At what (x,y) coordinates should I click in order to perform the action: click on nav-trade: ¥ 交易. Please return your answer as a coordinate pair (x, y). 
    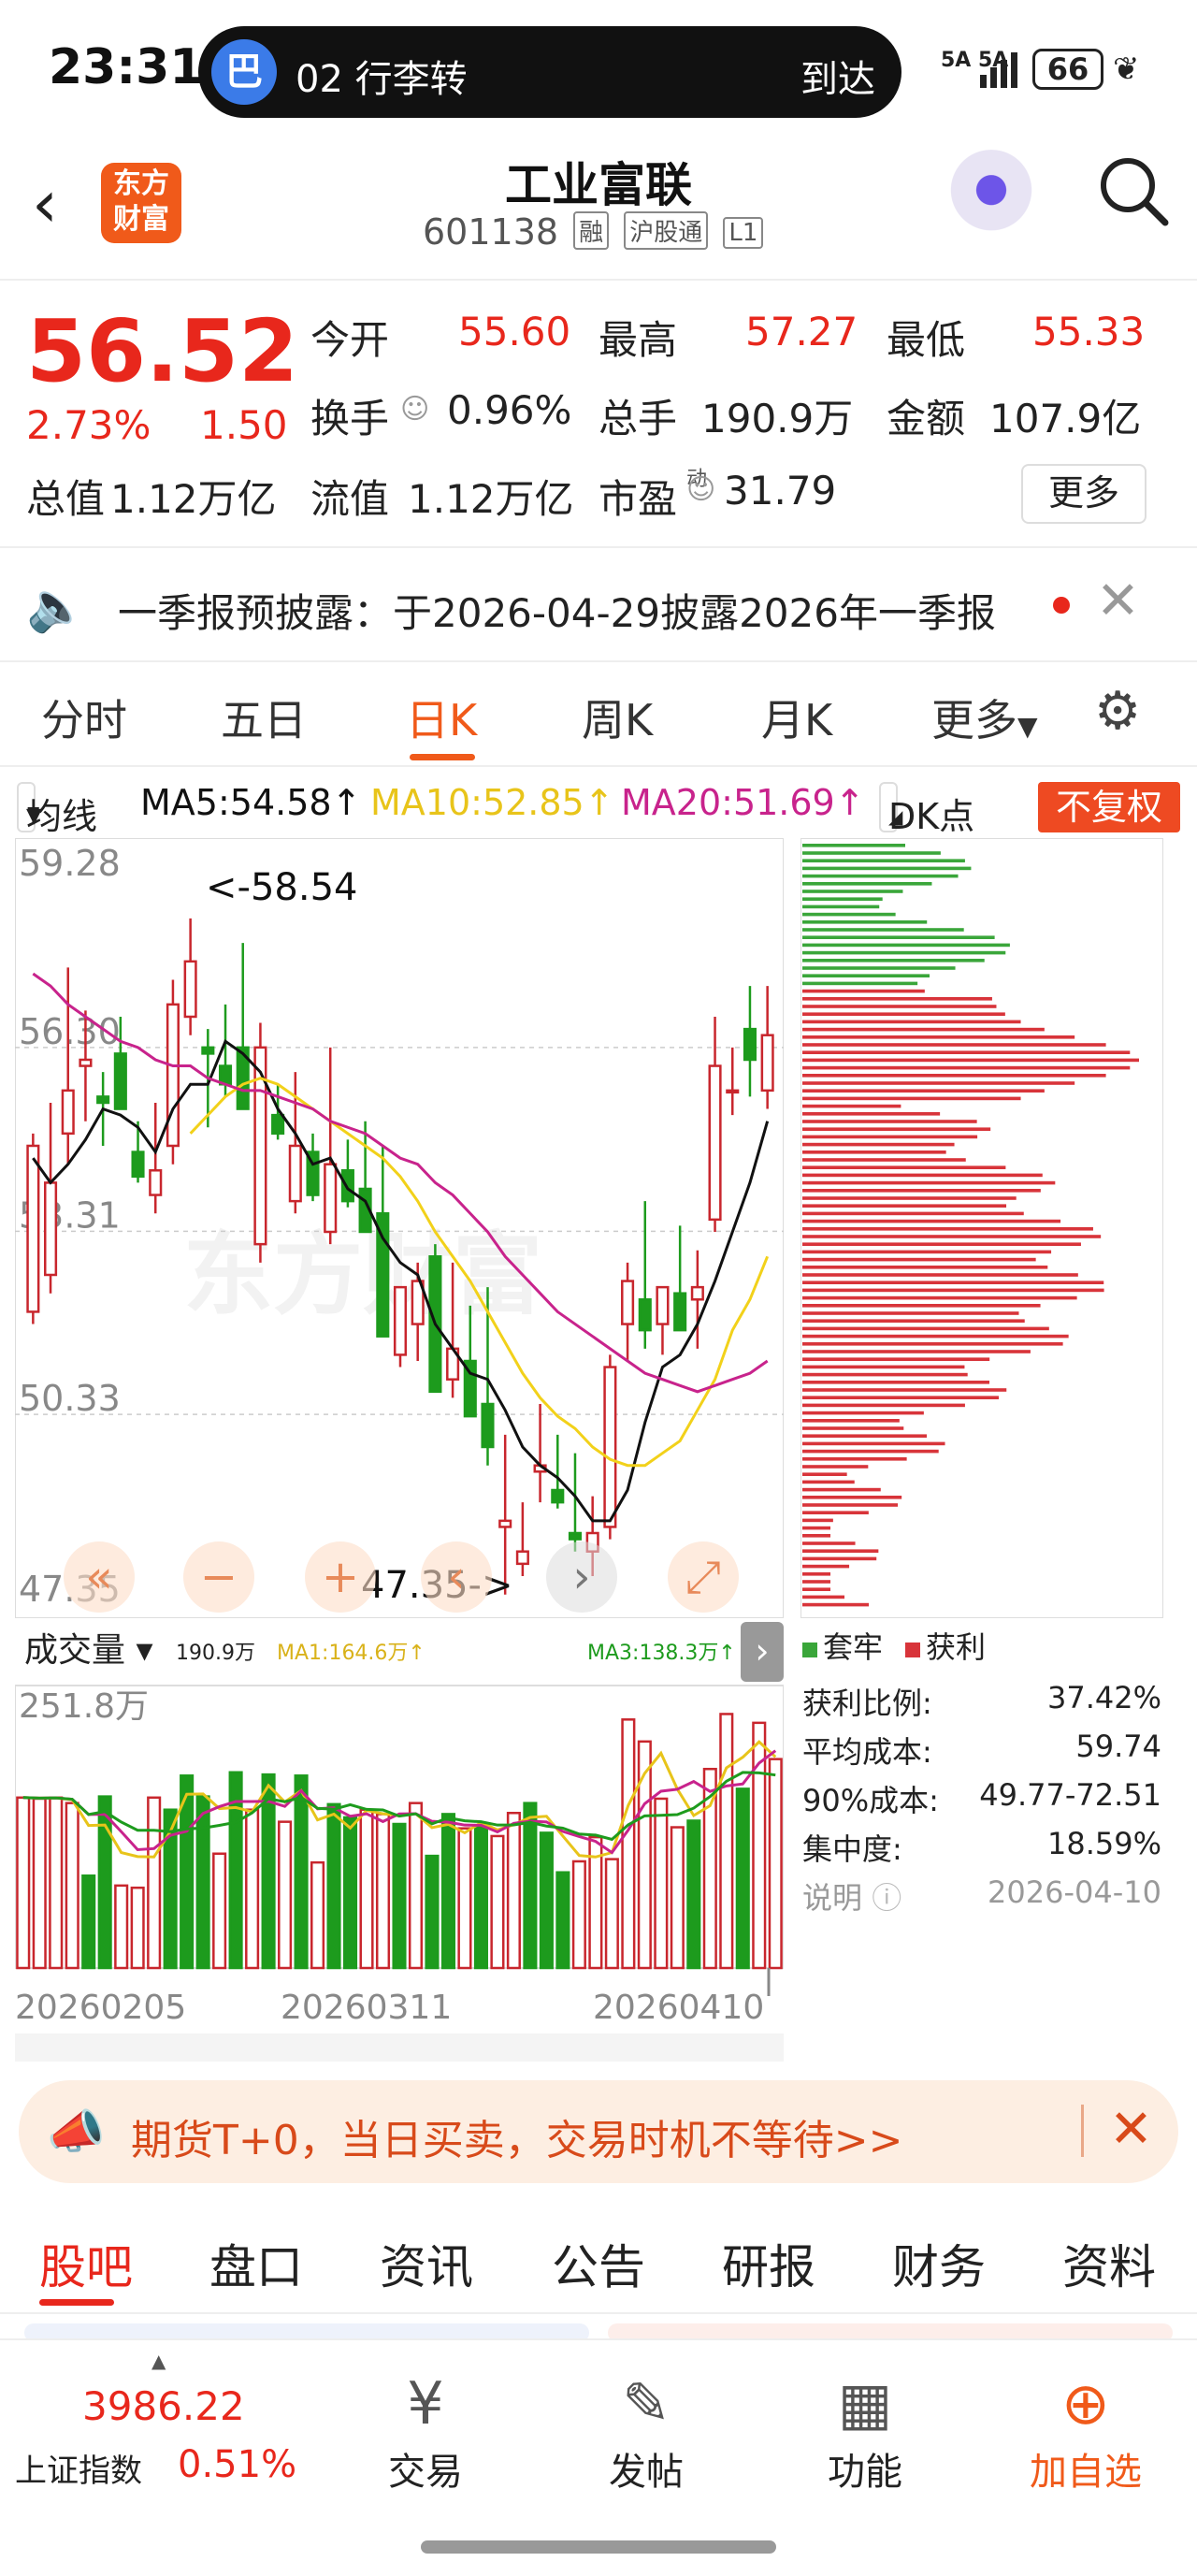
    Looking at the image, I should click on (425, 2431).